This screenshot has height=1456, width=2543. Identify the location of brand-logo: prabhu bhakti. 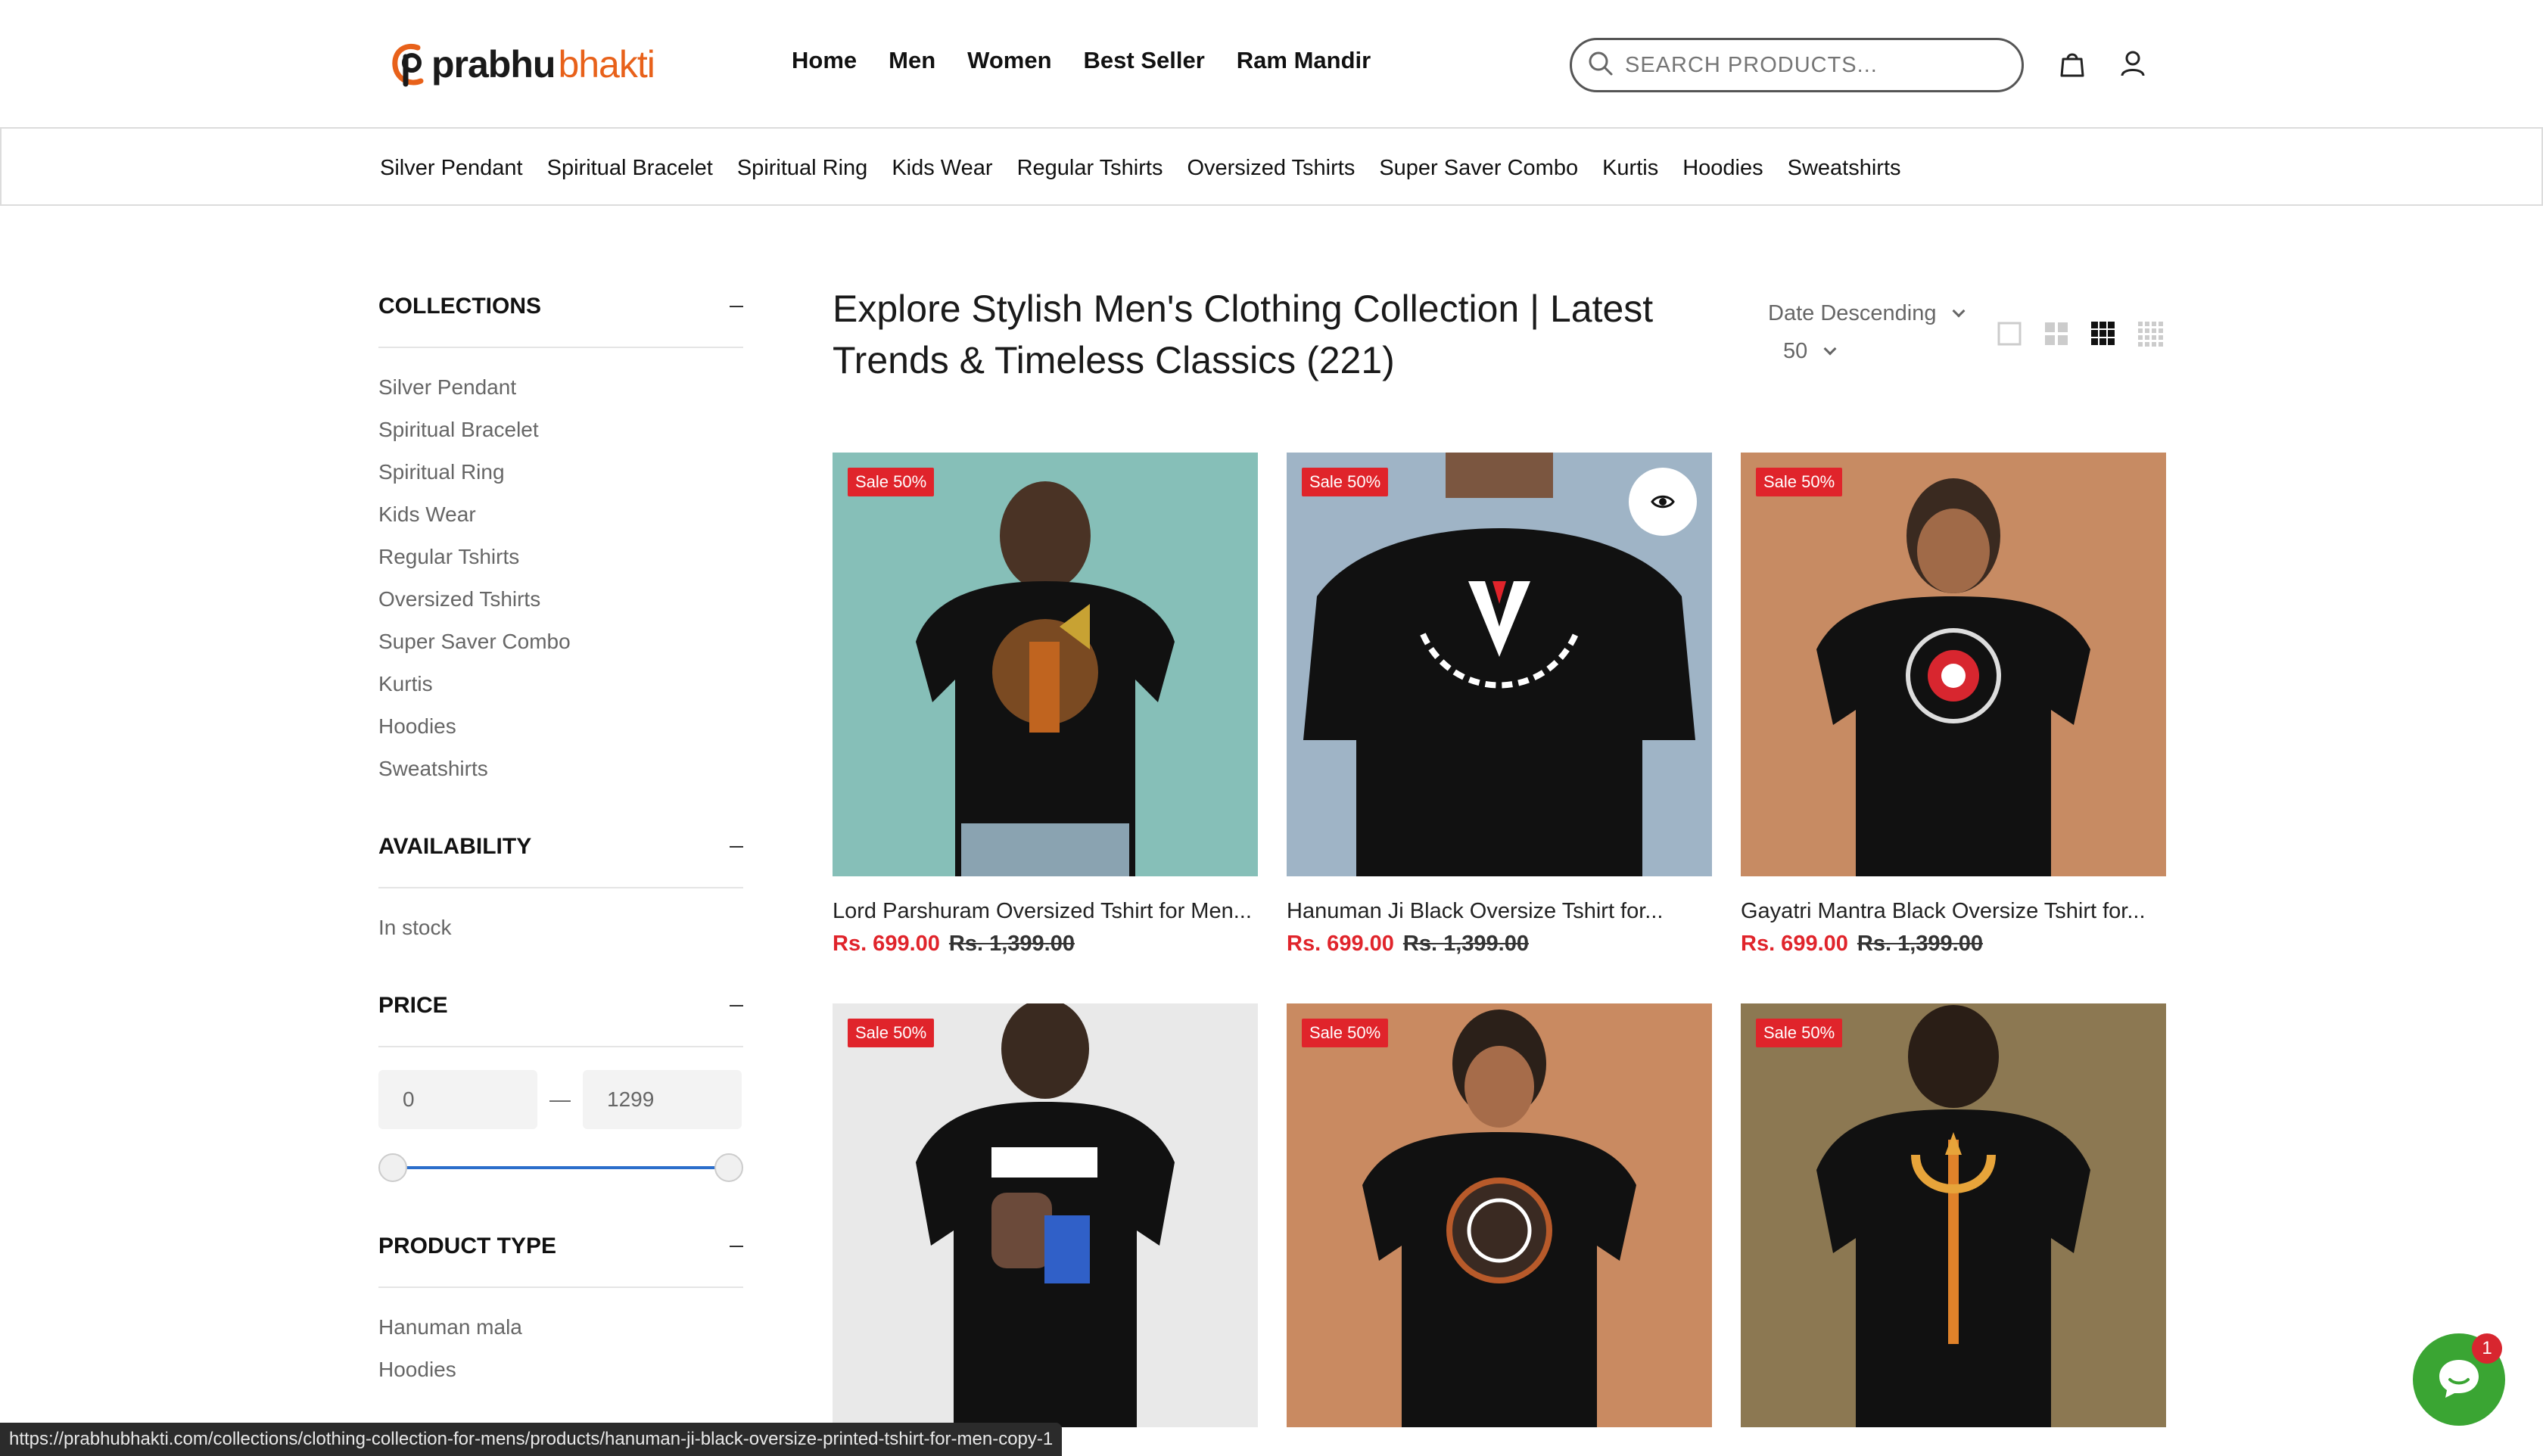
(522, 64).